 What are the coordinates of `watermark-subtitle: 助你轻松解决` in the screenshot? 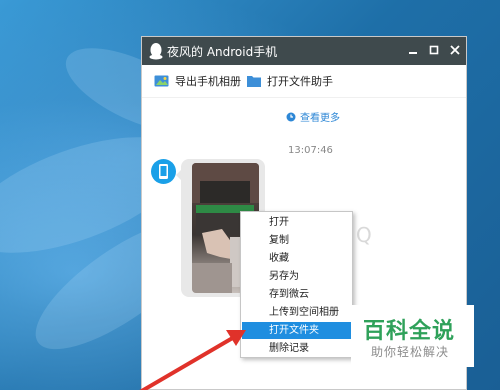 It's located at (410, 352).